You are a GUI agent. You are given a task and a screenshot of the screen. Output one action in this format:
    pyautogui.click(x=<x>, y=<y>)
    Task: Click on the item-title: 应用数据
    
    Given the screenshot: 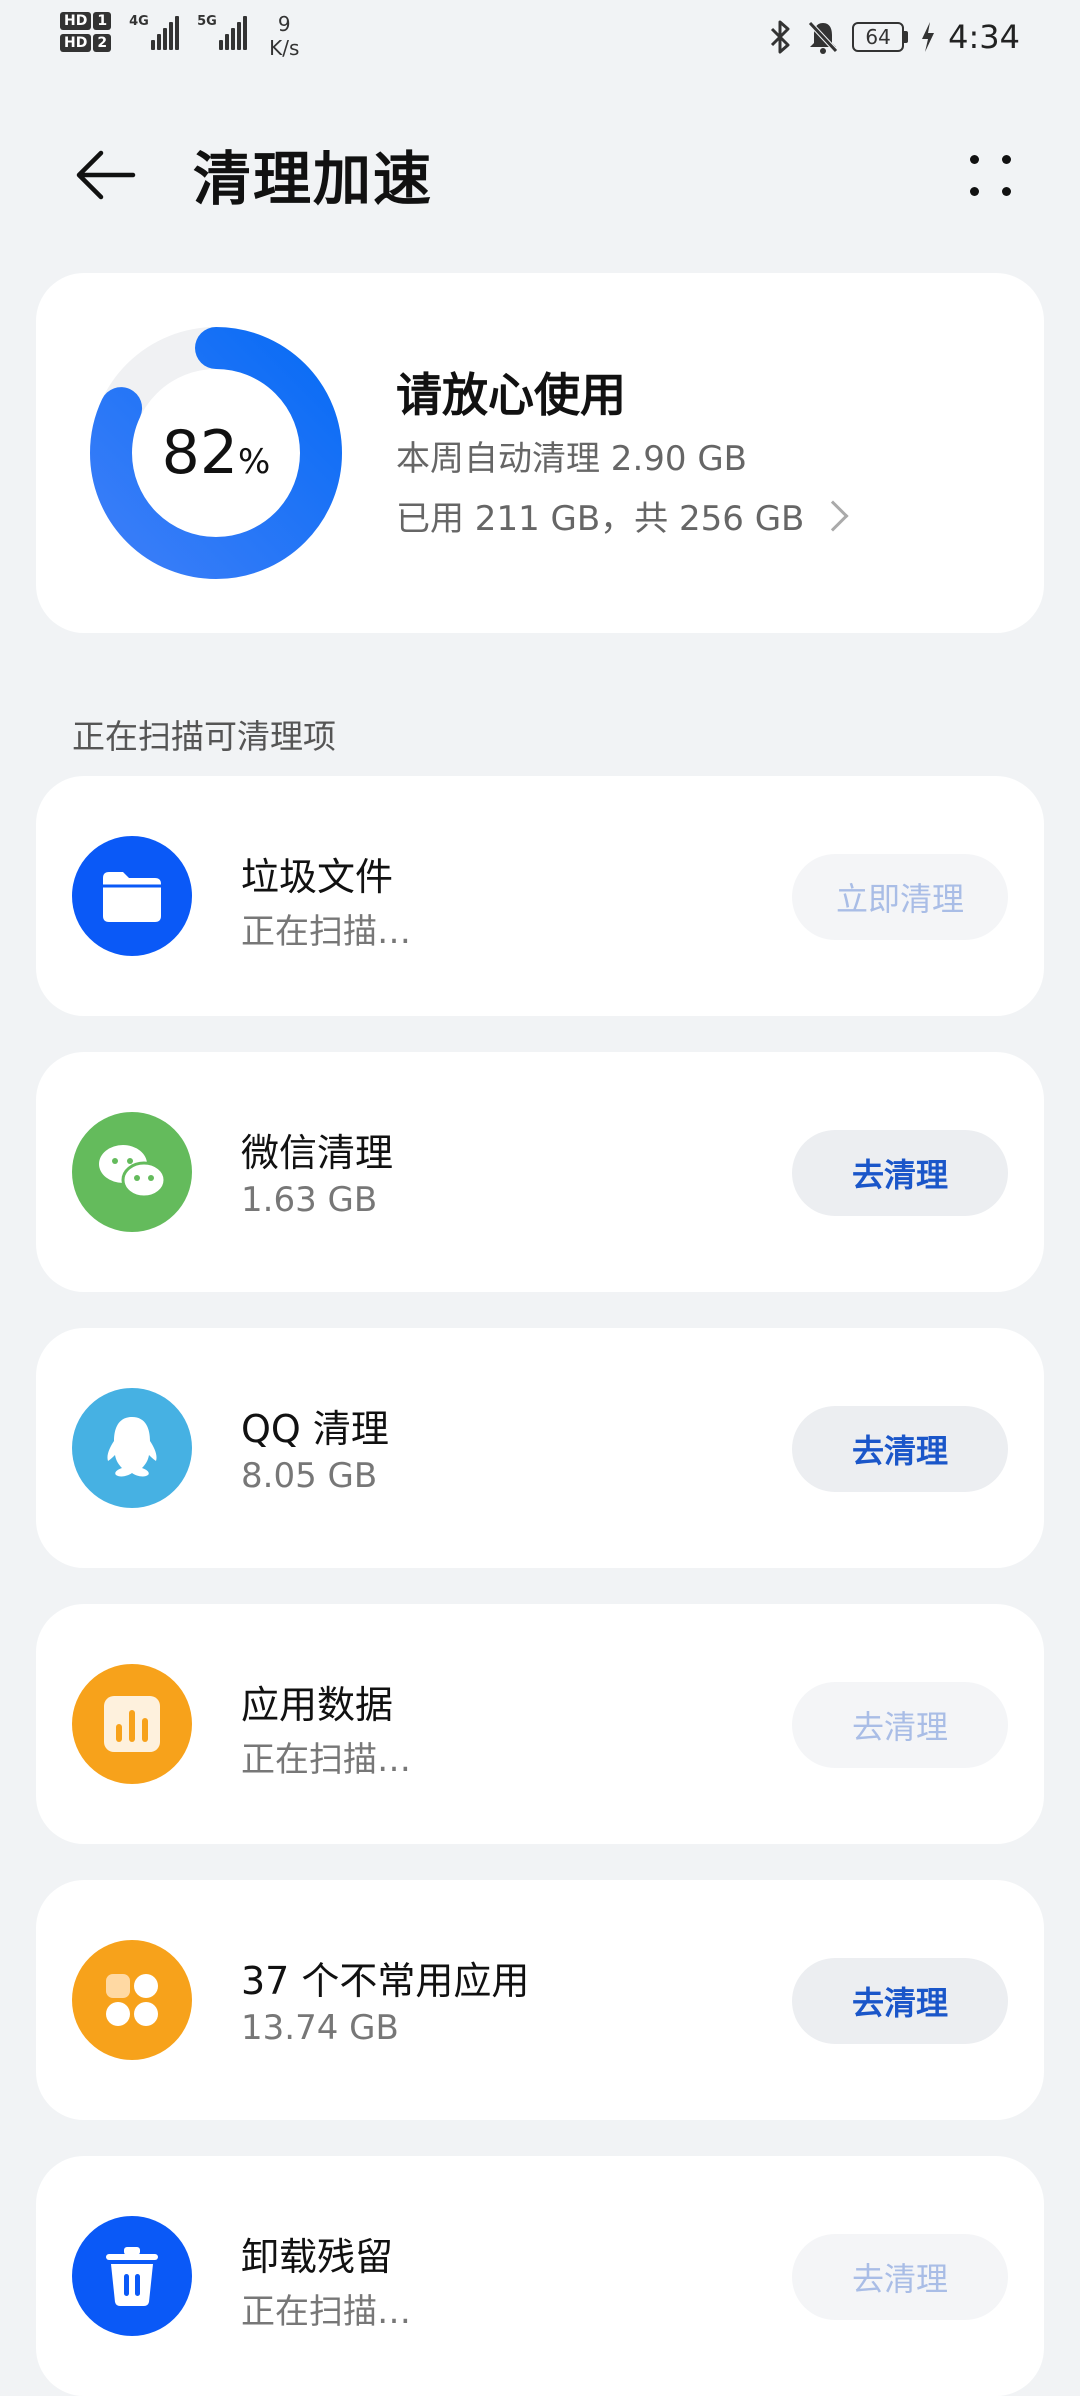 What is the action you would take?
    pyautogui.click(x=317, y=1705)
    